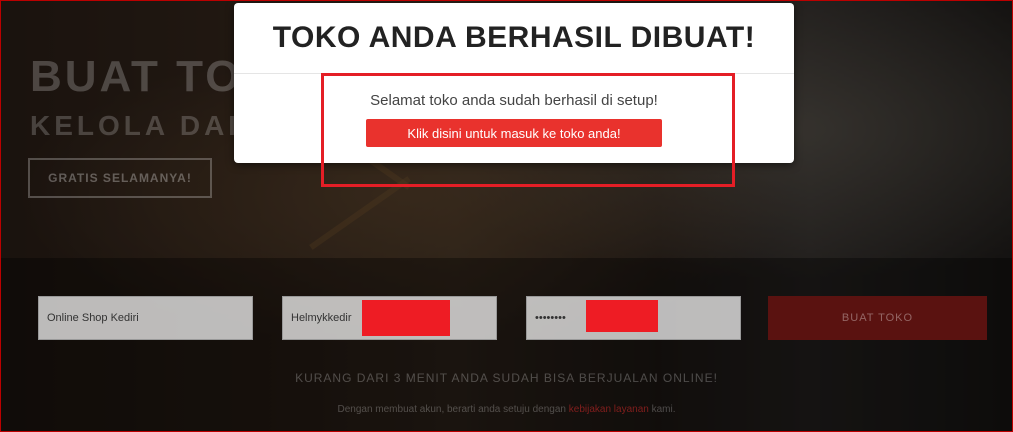 This screenshot has height=432, width=1013. What do you see at coordinates (514, 37) in the screenshot?
I see `modal-title: TOKO ANDA BERHASIL DIBUAT!` at bounding box center [514, 37].